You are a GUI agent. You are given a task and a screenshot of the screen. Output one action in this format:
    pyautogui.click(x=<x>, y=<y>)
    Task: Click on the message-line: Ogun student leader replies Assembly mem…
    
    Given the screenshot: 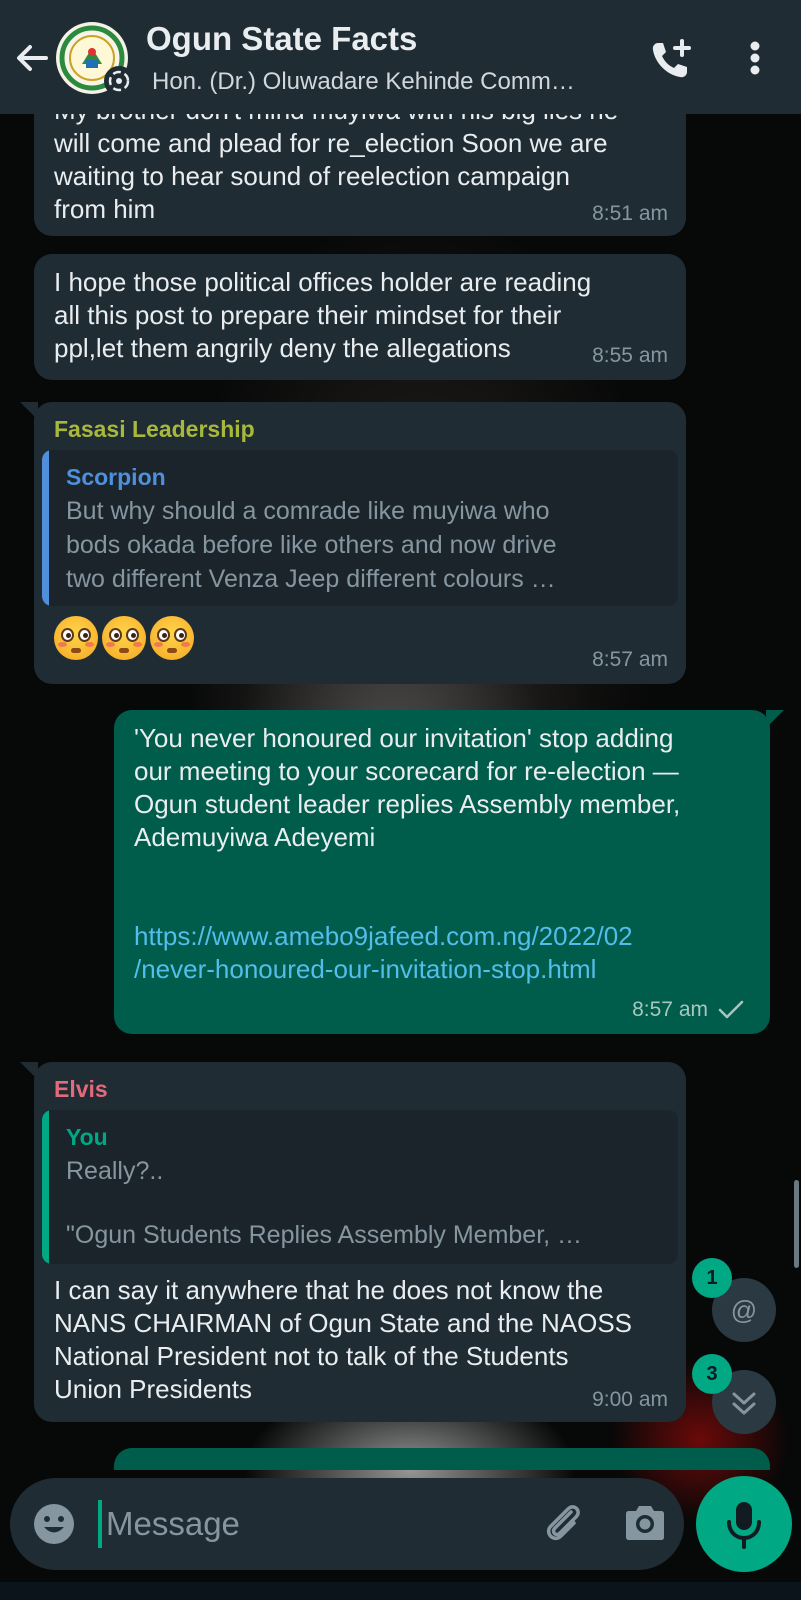 What is the action you would take?
    pyautogui.click(x=407, y=804)
    